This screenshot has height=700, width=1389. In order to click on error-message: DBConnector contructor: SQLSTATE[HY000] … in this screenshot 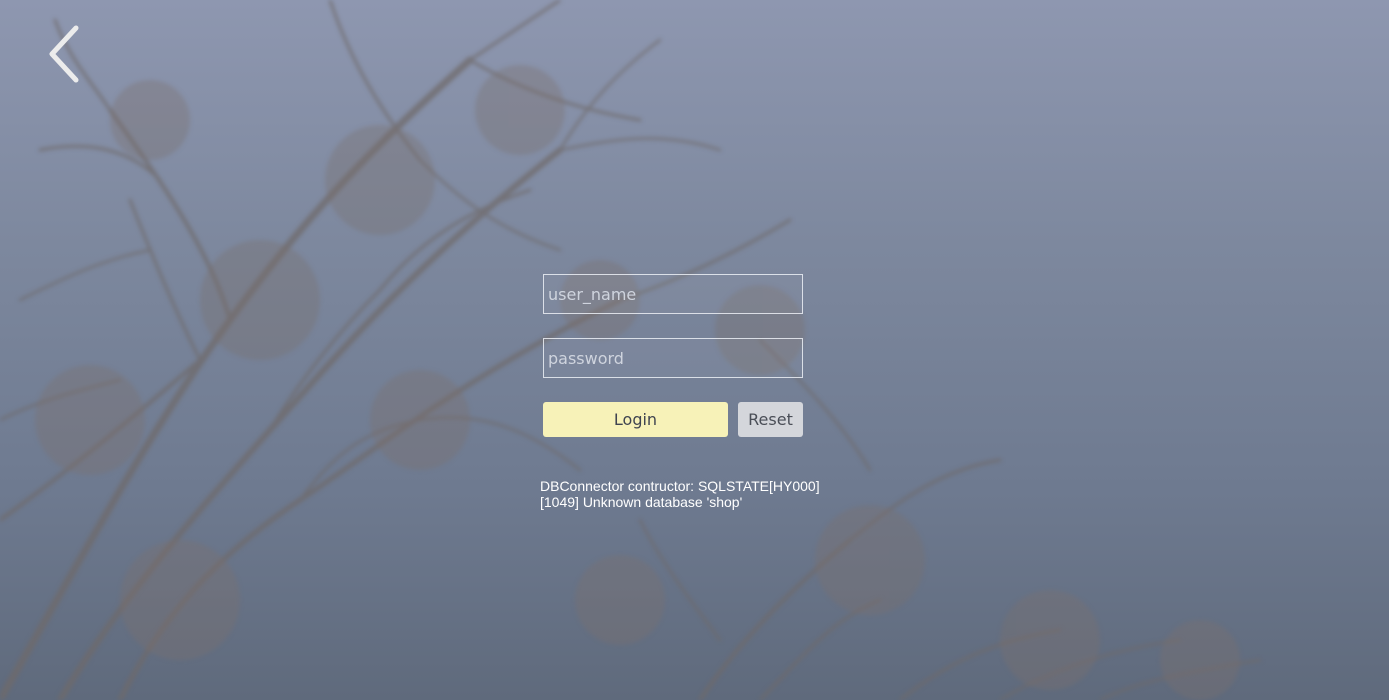, I will do `click(680, 494)`.